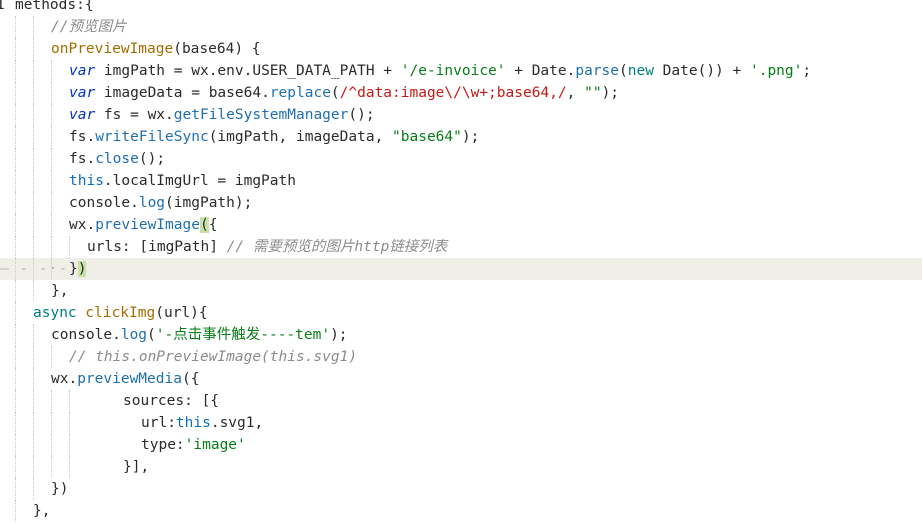 Image resolution: width=922 pixels, height=523 pixels. What do you see at coordinates (202, 423) in the screenshot?
I see `code-text: url:this.svg1,` at bounding box center [202, 423].